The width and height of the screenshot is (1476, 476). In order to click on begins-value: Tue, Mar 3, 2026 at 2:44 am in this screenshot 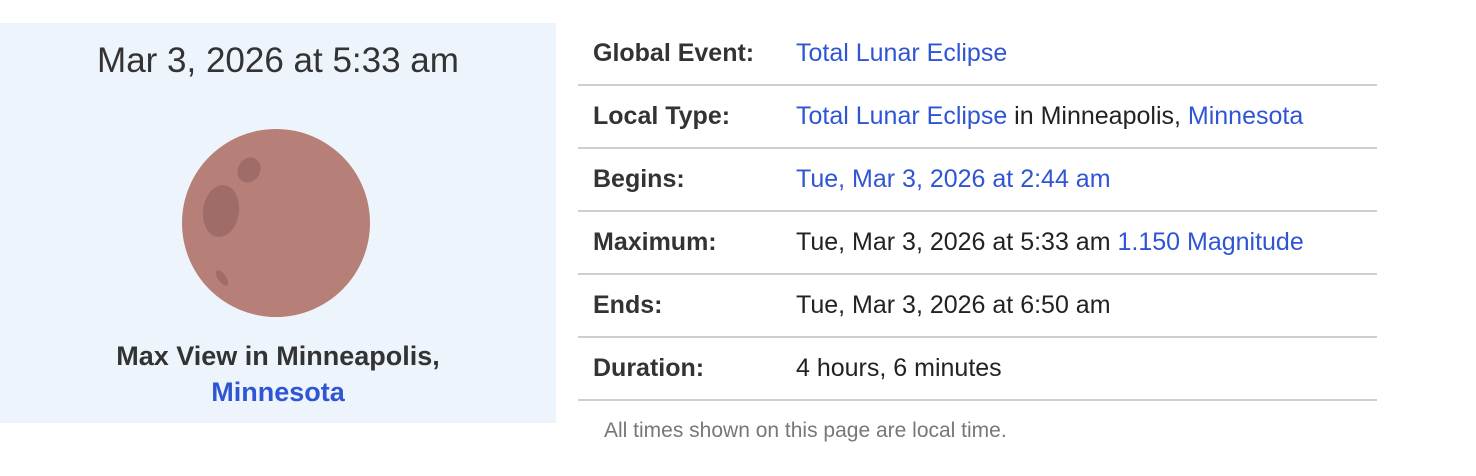, I will do `click(953, 179)`.